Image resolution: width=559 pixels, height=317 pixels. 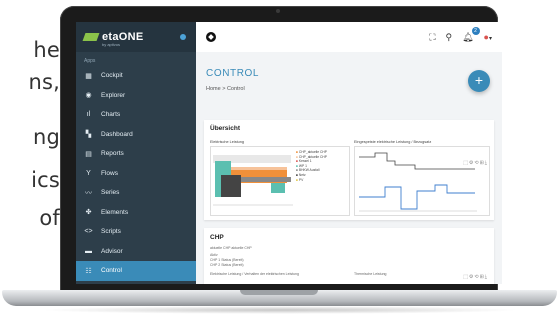 What do you see at coordinates (88, 173) in the screenshot?
I see `flows-icon: Y` at bounding box center [88, 173].